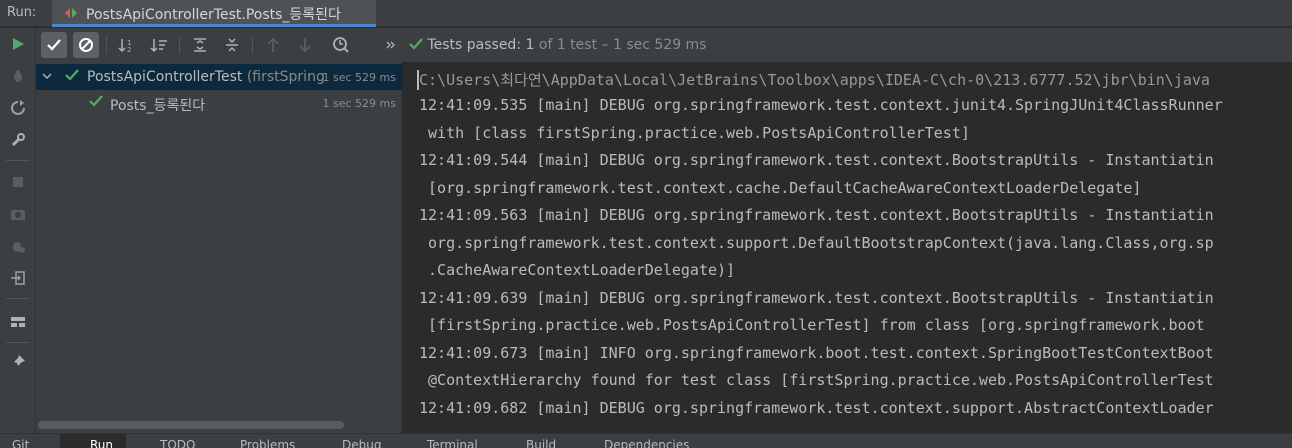 The width and height of the screenshot is (1292, 448). I want to click on run-configuration-tab: PostsApiControllerTest.Posts_등록된다, so click(214, 13).